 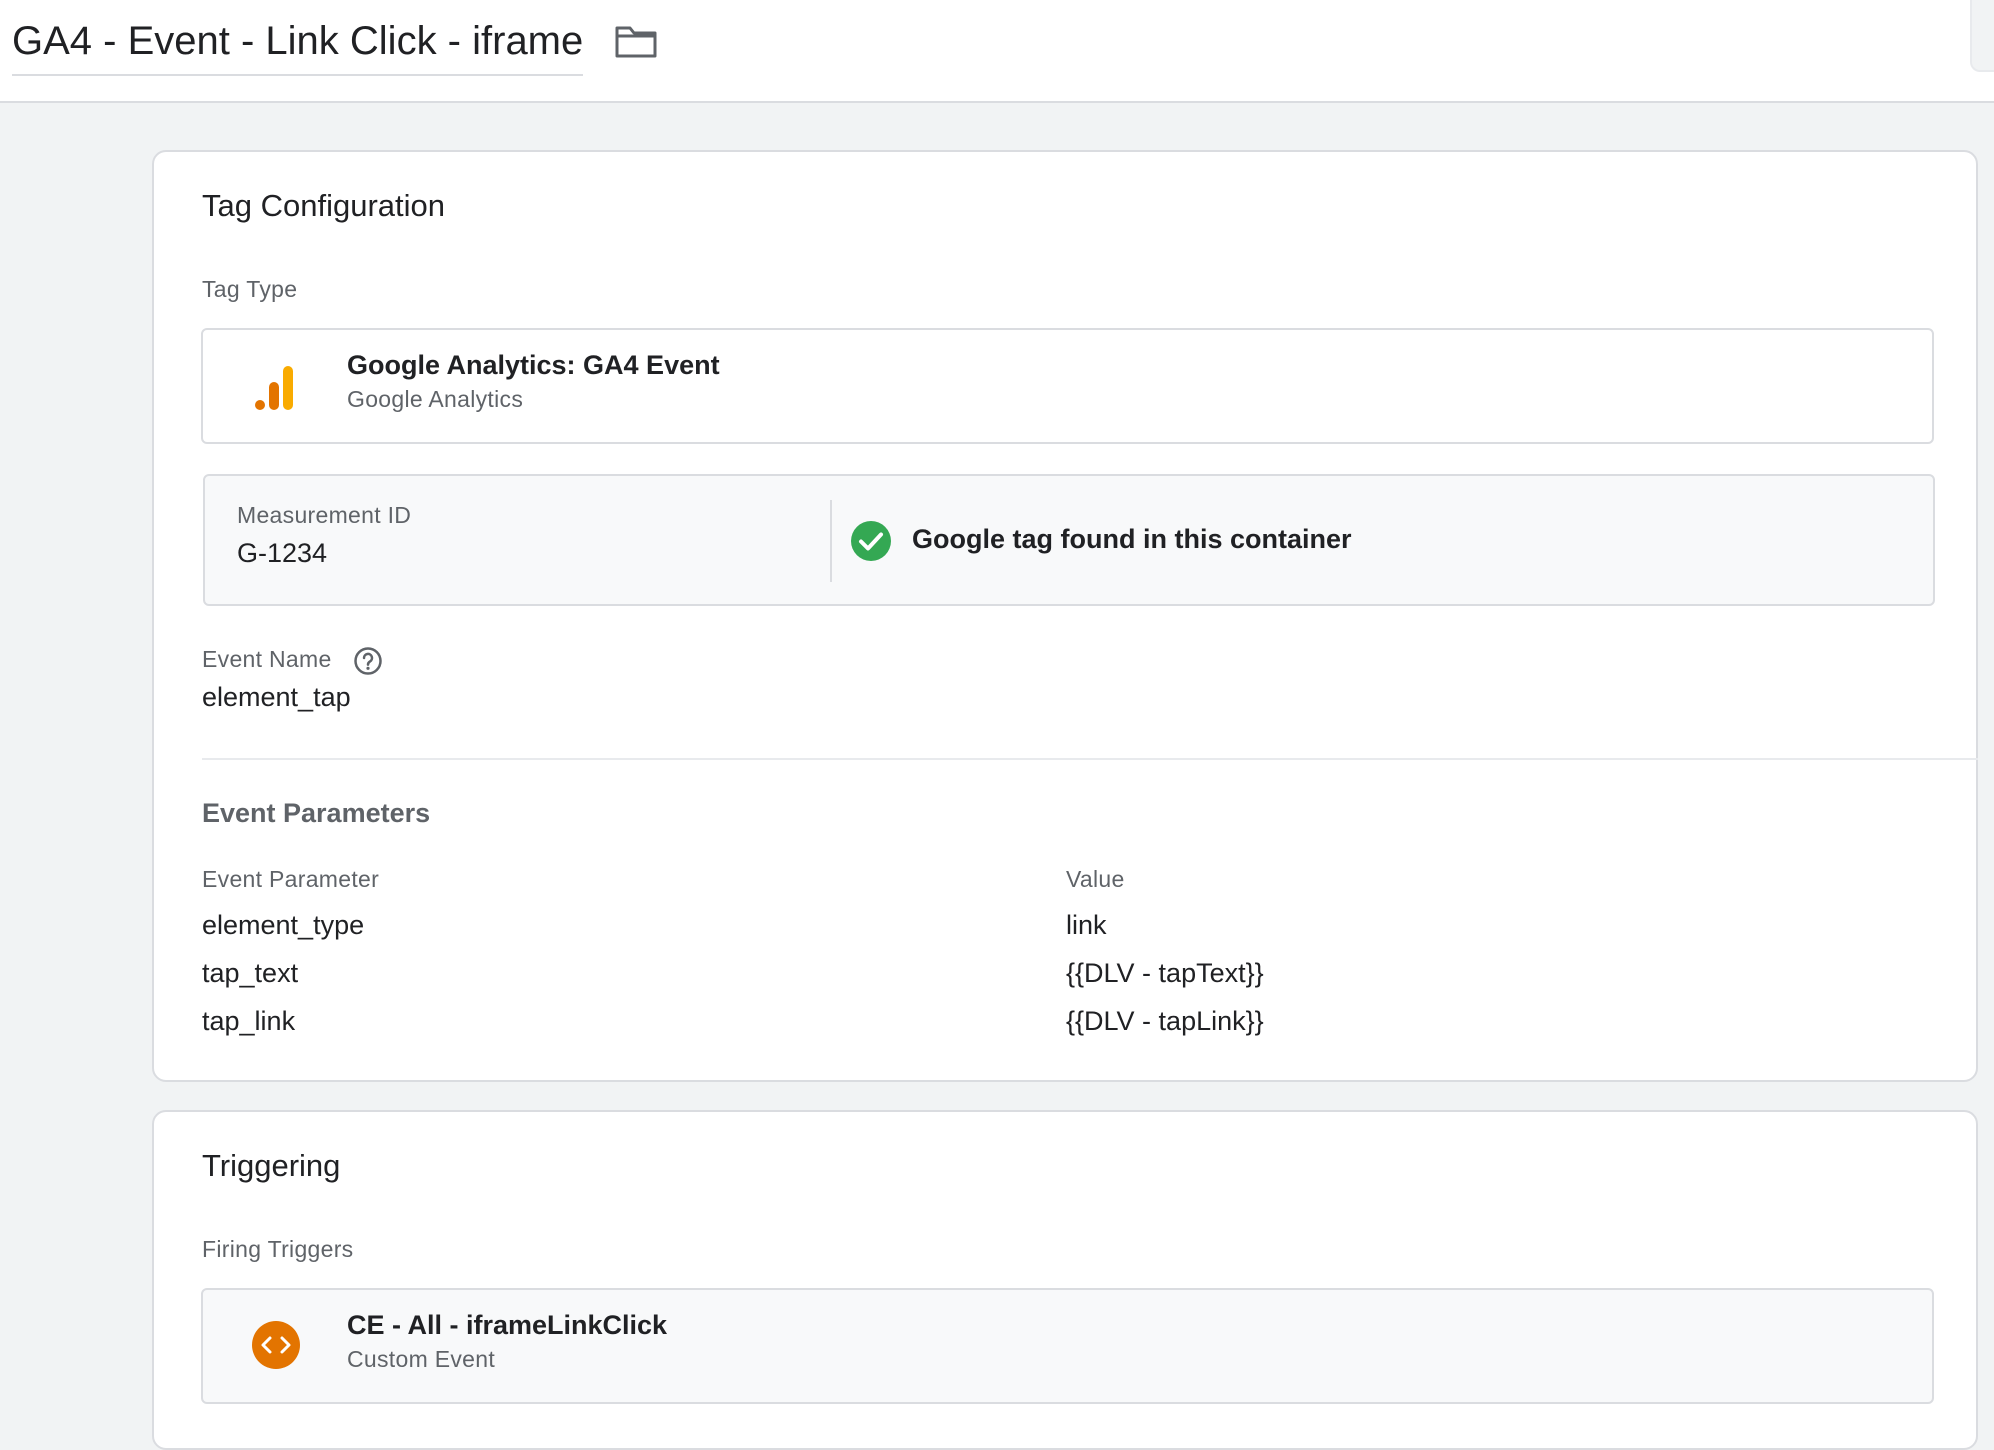 What do you see at coordinates (274, 388) in the screenshot?
I see `google-analytics-icon` at bounding box center [274, 388].